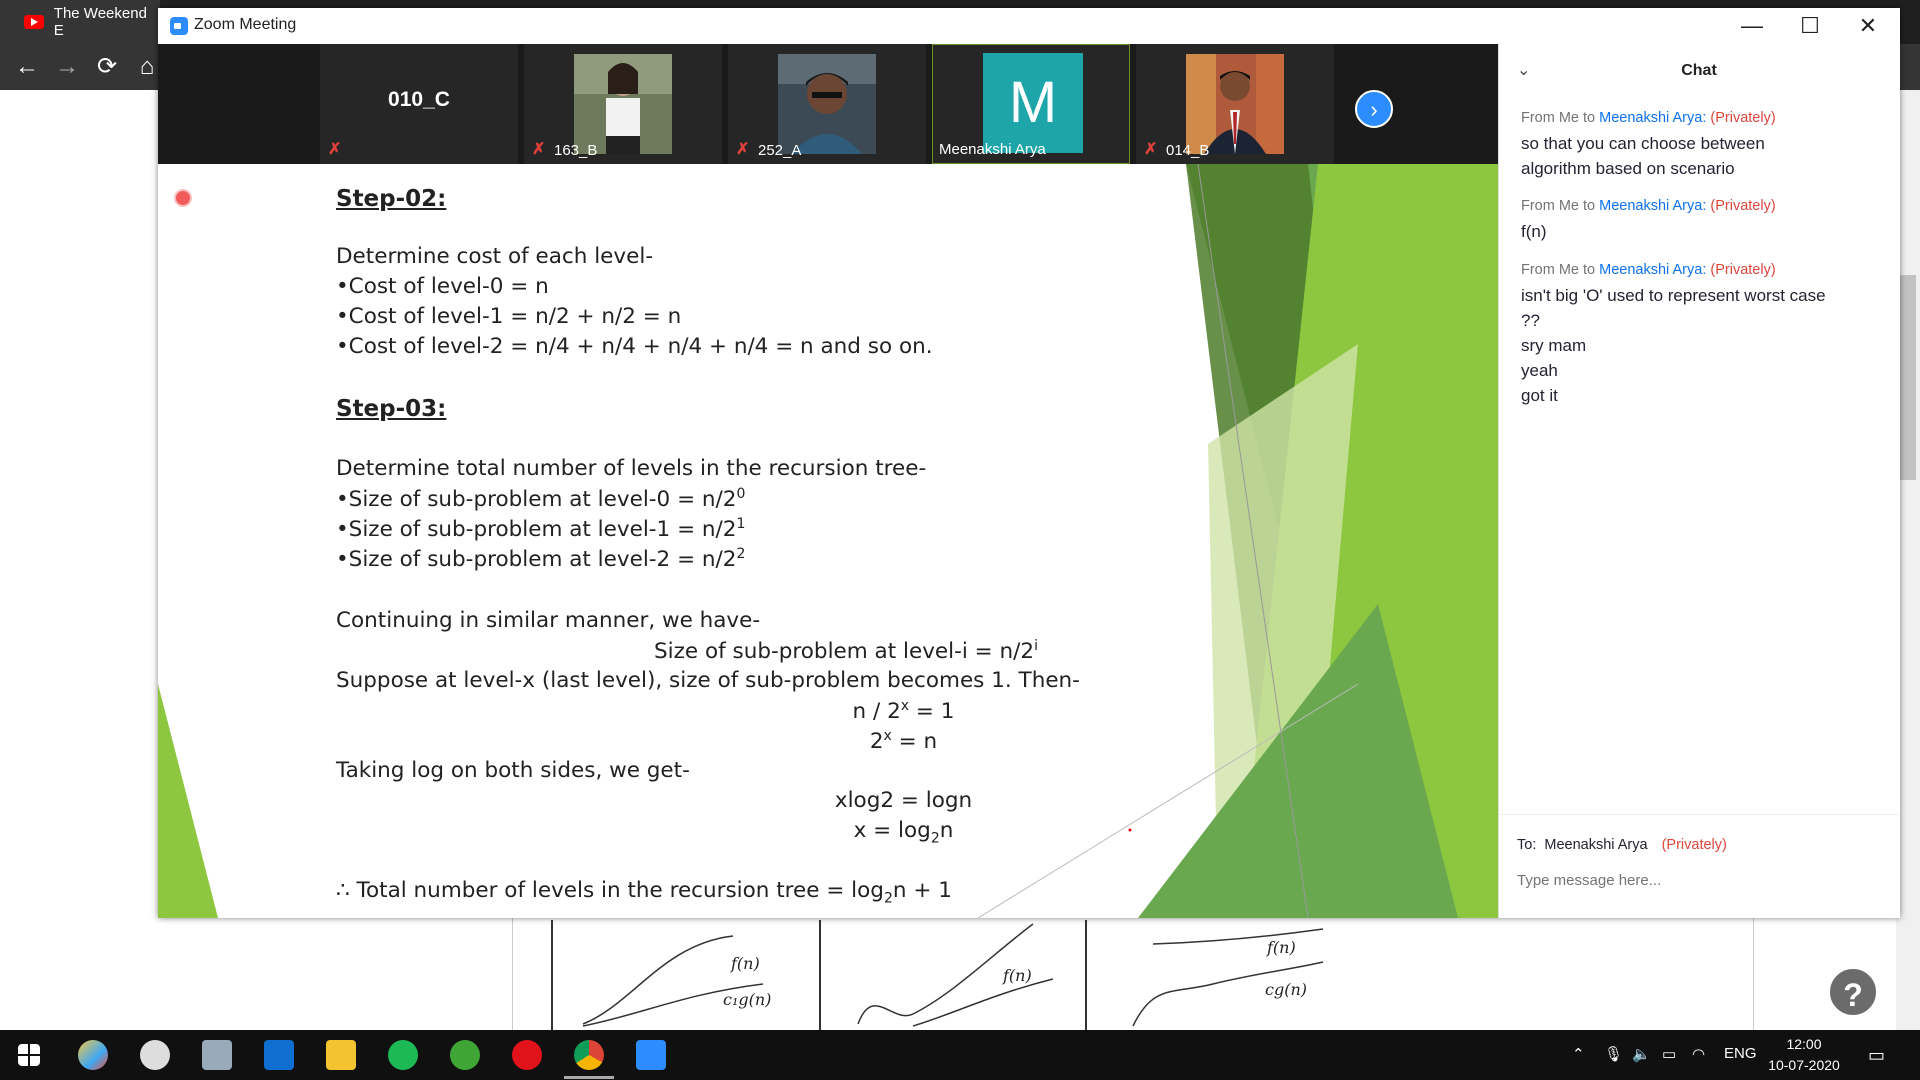 Image resolution: width=1920 pixels, height=1080 pixels. I want to click on continuing-line: Continuing in similar manner, we have-, so click(548, 620).